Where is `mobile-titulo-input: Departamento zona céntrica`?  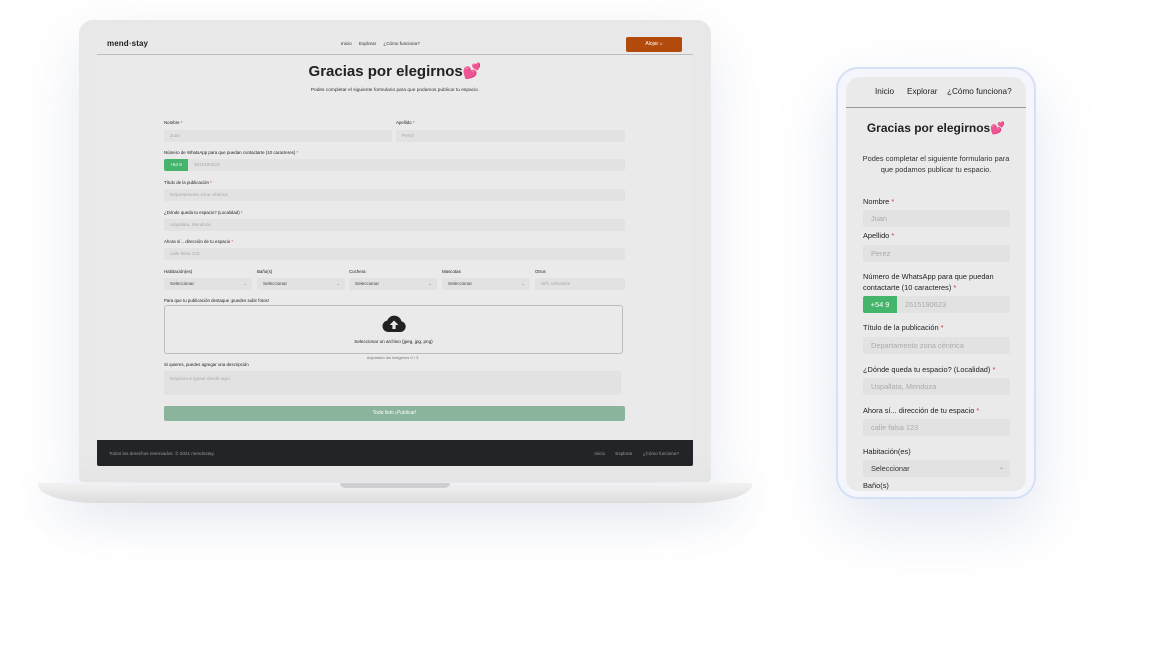 mobile-titulo-input: Departamento zona céntrica is located at coordinates (936, 345).